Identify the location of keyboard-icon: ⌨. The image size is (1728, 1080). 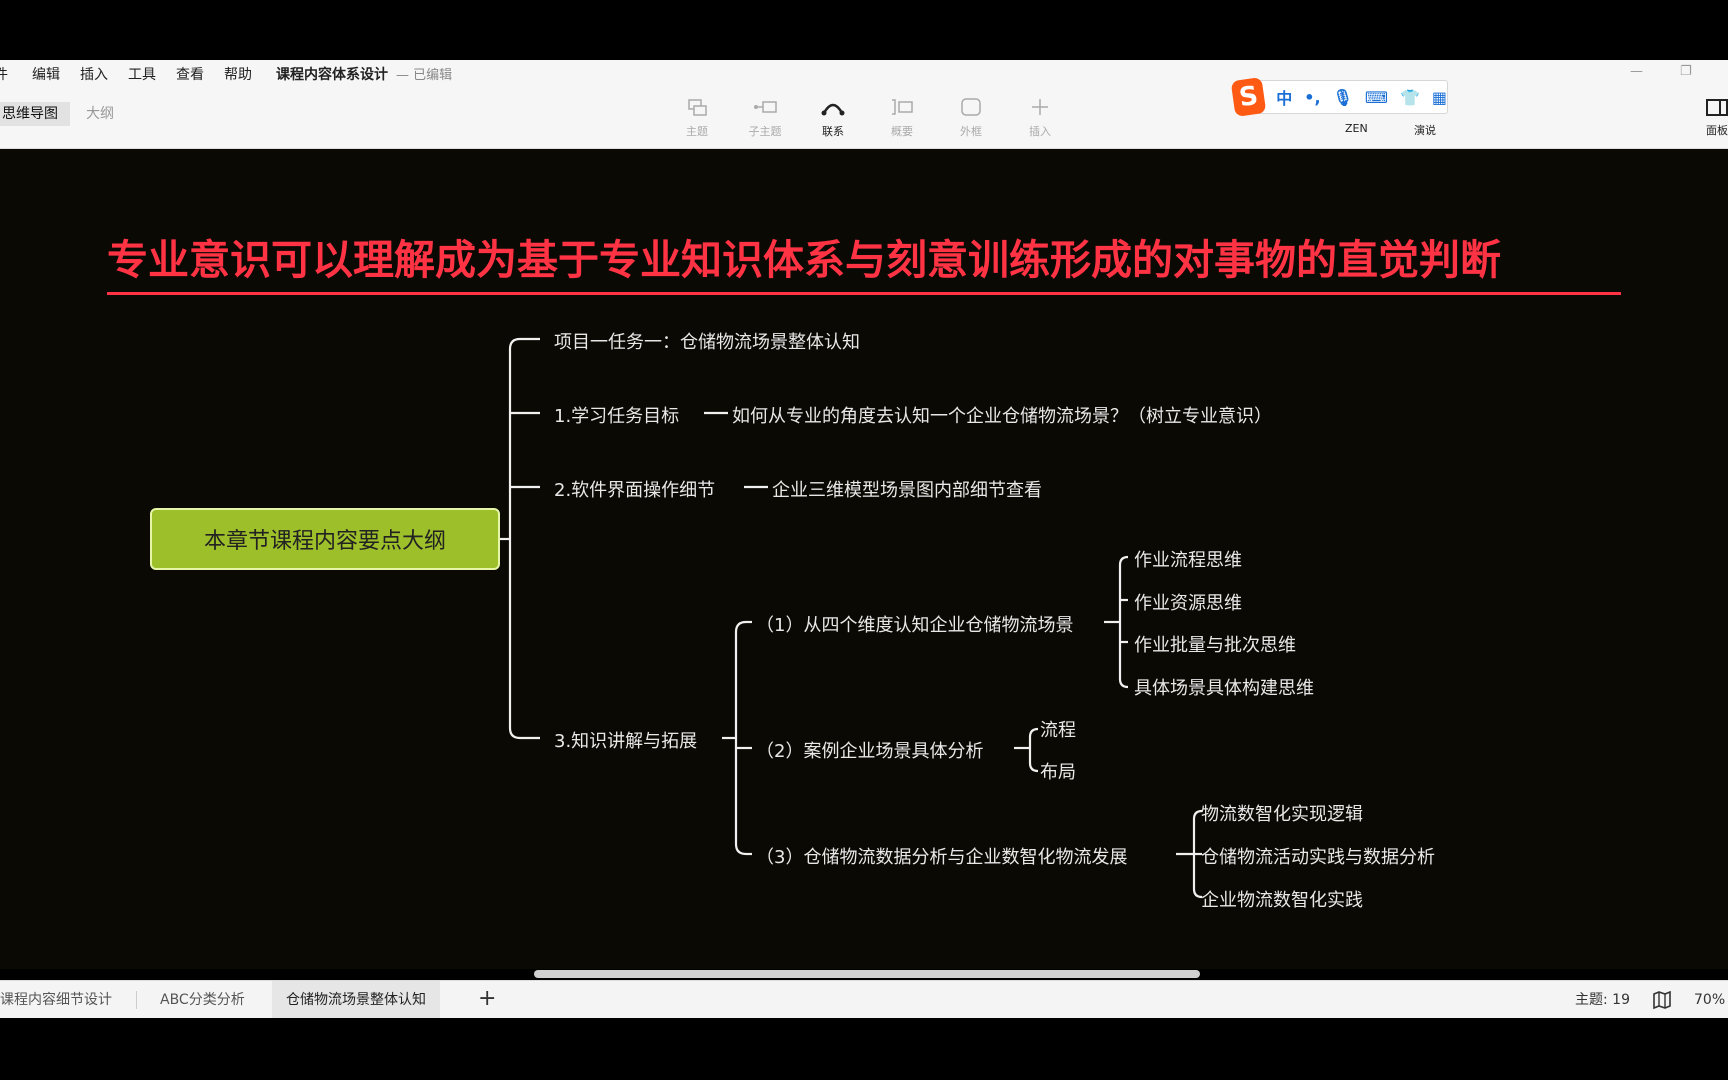
(1376, 97).